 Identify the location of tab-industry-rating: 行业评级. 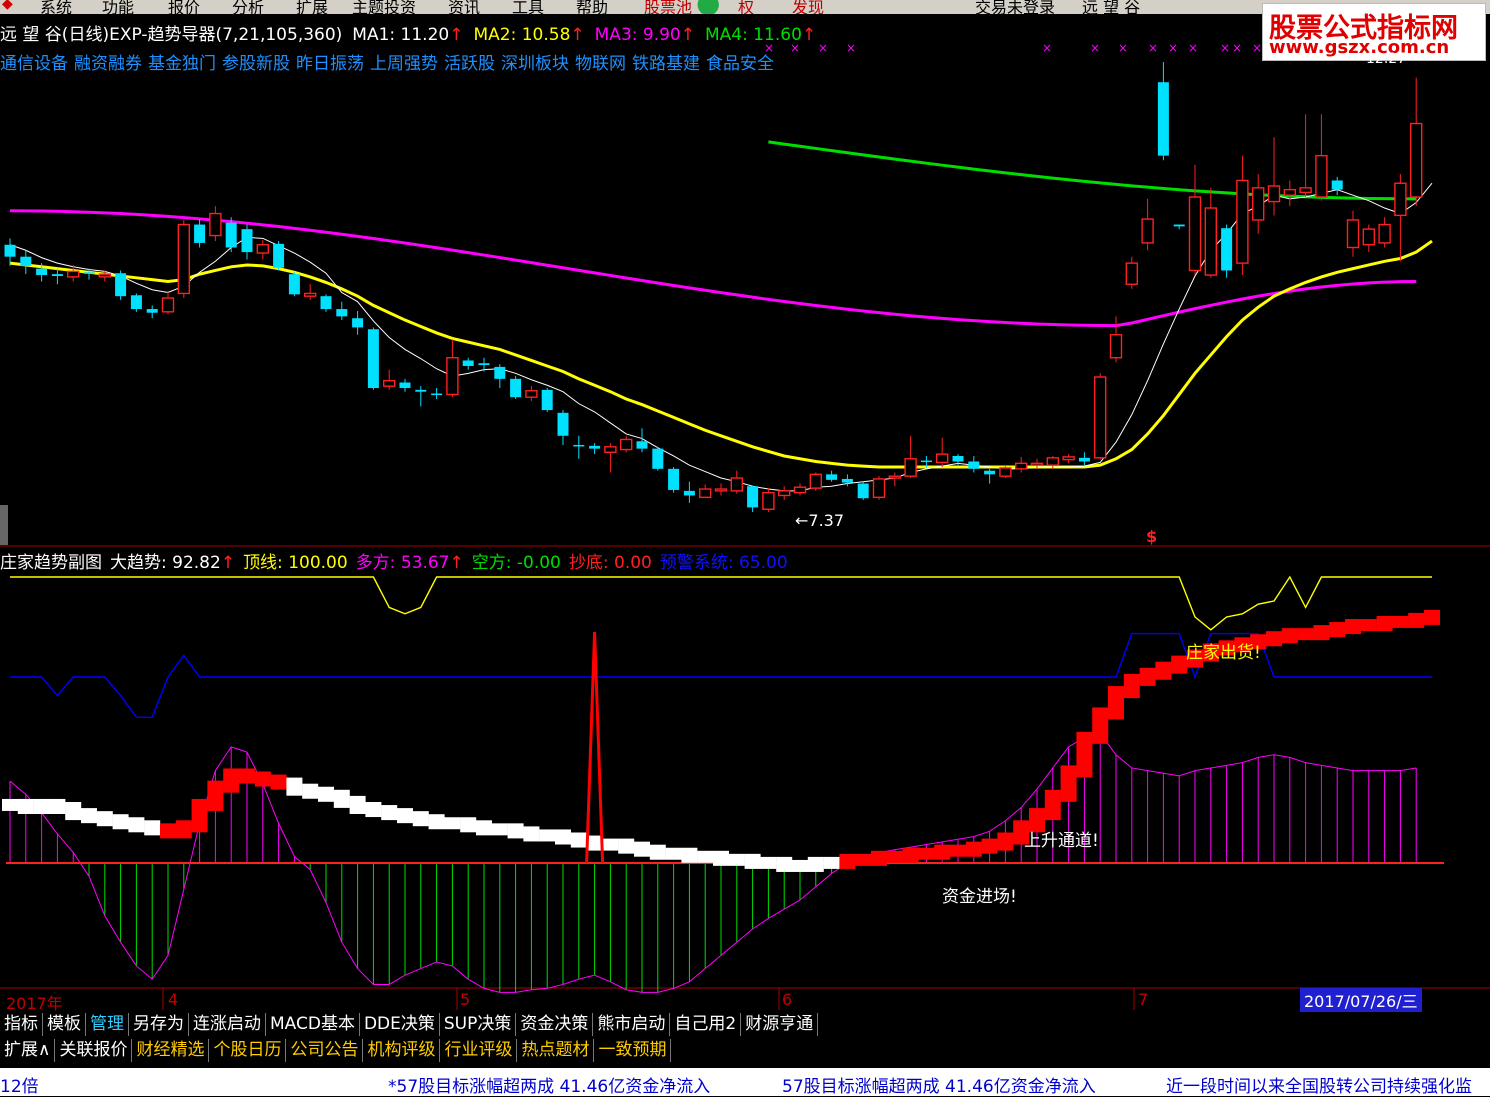
(479, 1050).